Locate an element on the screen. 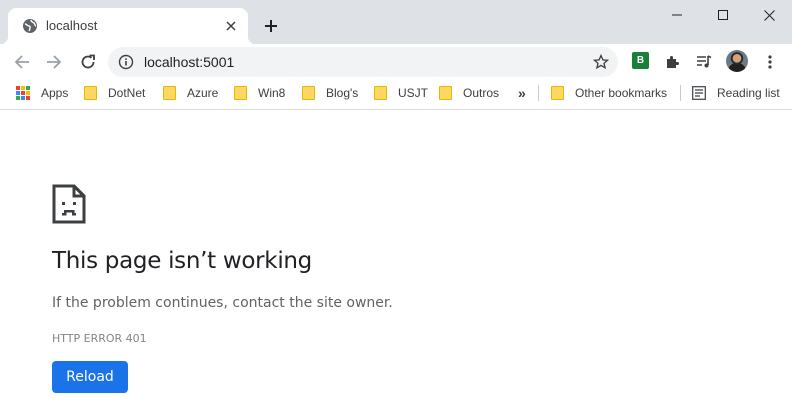 This screenshot has width=792, height=412. reading-list-label: Reading list is located at coordinates (748, 93).